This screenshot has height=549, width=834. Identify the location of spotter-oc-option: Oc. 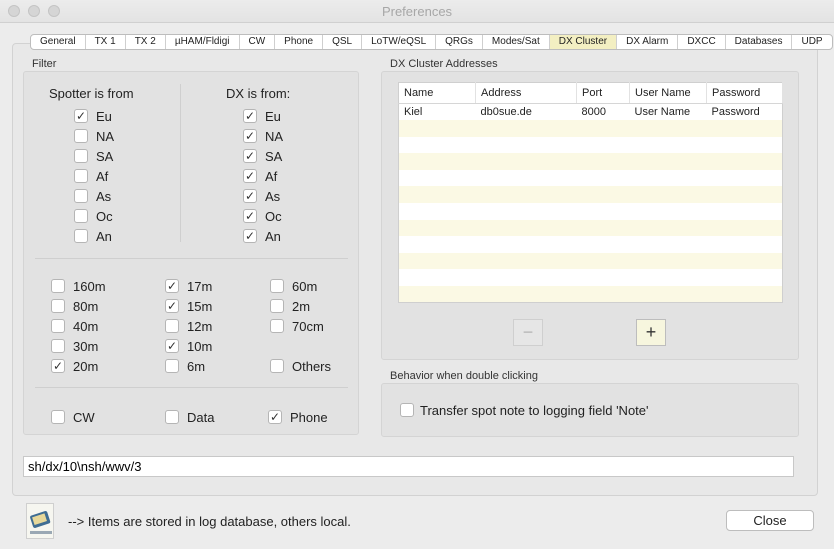
(93, 216).